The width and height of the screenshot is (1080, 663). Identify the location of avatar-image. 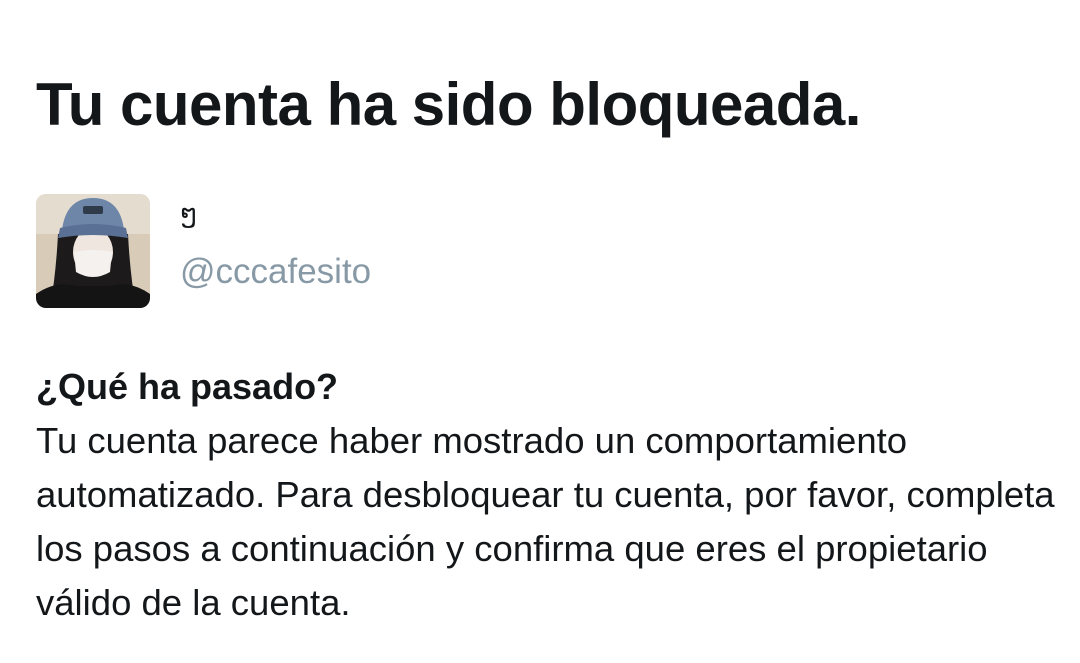
(93, 251).